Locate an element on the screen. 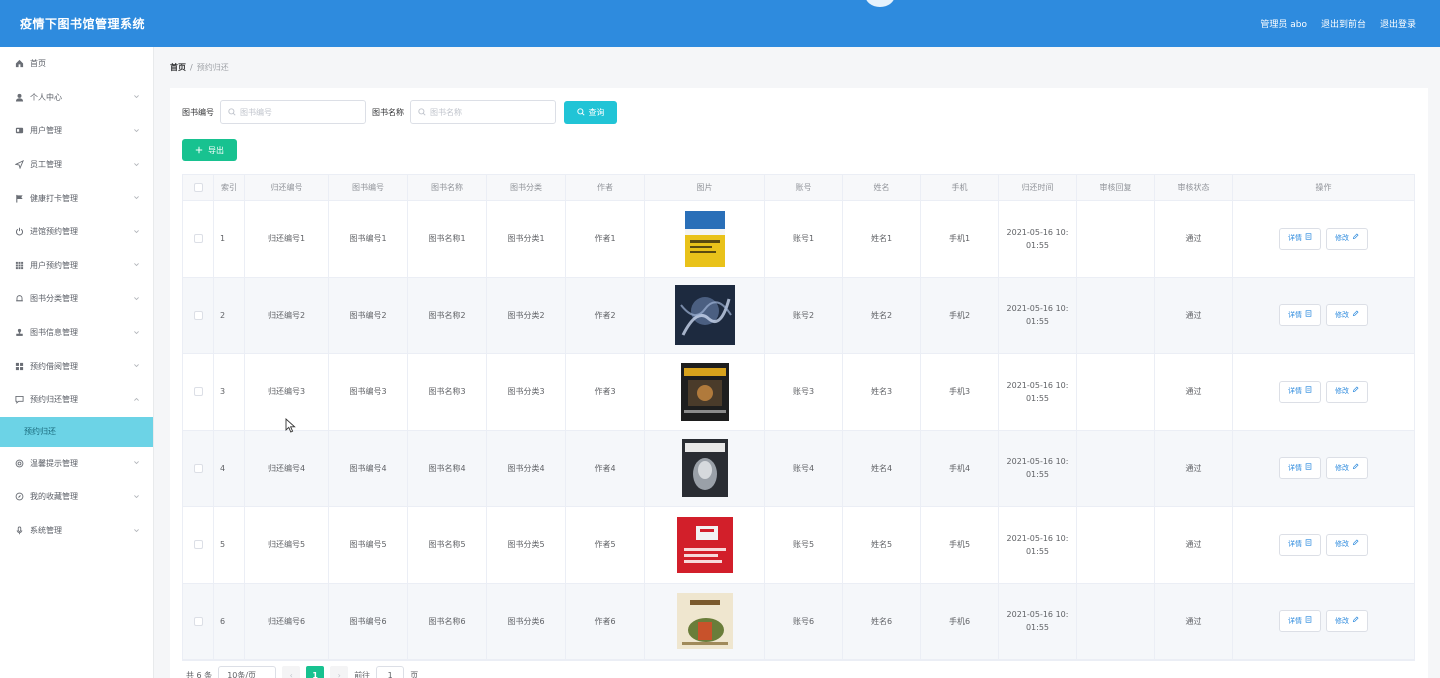 The image size is (1440, 678). column-header-label: 审核状态 is located at coordinates (1193, 187).